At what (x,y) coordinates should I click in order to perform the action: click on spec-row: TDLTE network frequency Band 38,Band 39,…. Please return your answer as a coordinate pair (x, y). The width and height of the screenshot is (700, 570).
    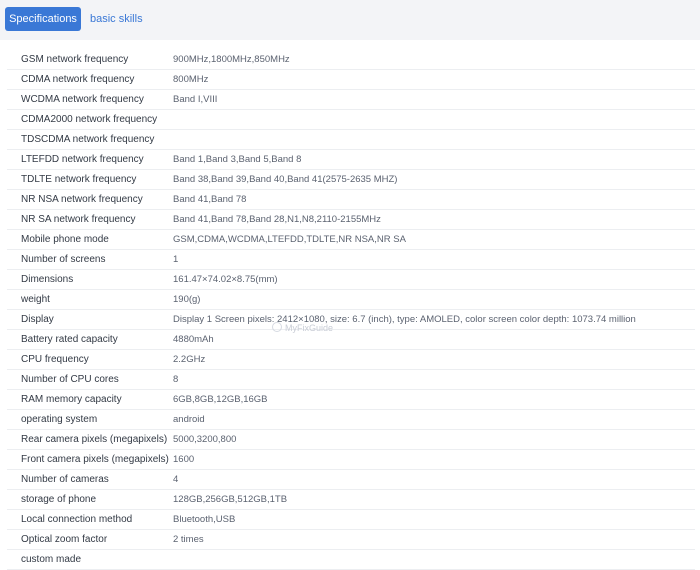
    Looking at the image, I should click on (351, 180).